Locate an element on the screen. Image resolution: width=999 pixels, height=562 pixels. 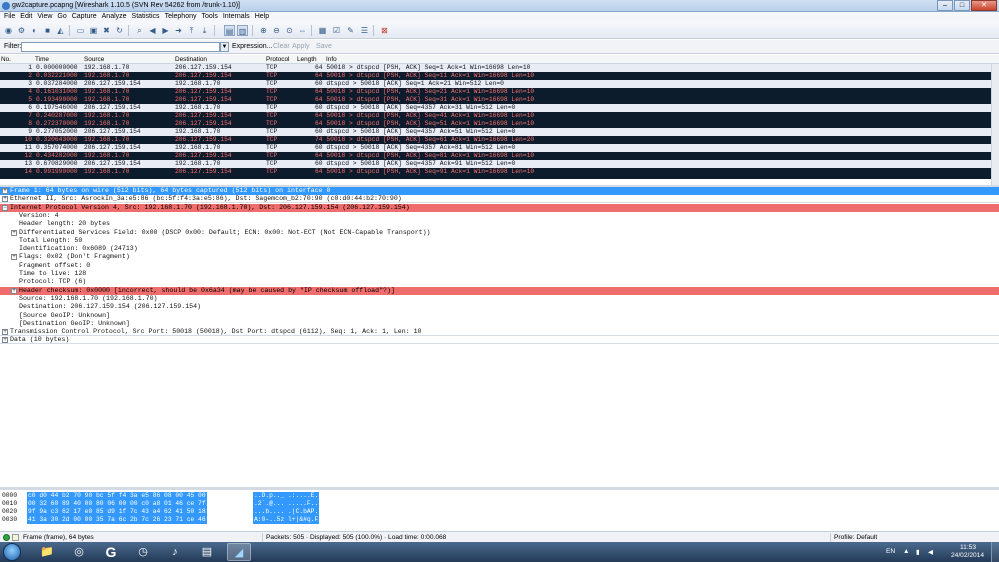
menu-tools: Tools is located at coordinates (209, 17).